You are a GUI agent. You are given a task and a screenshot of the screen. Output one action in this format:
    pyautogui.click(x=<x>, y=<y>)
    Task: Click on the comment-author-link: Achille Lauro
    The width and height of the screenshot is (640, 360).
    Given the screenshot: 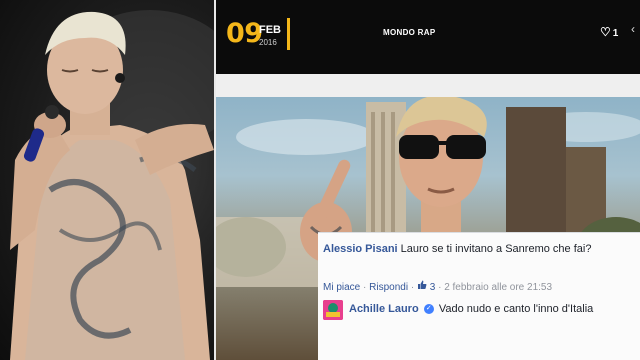 What is the action you would take?
    pyautogui.click(x=384, y=309)
    